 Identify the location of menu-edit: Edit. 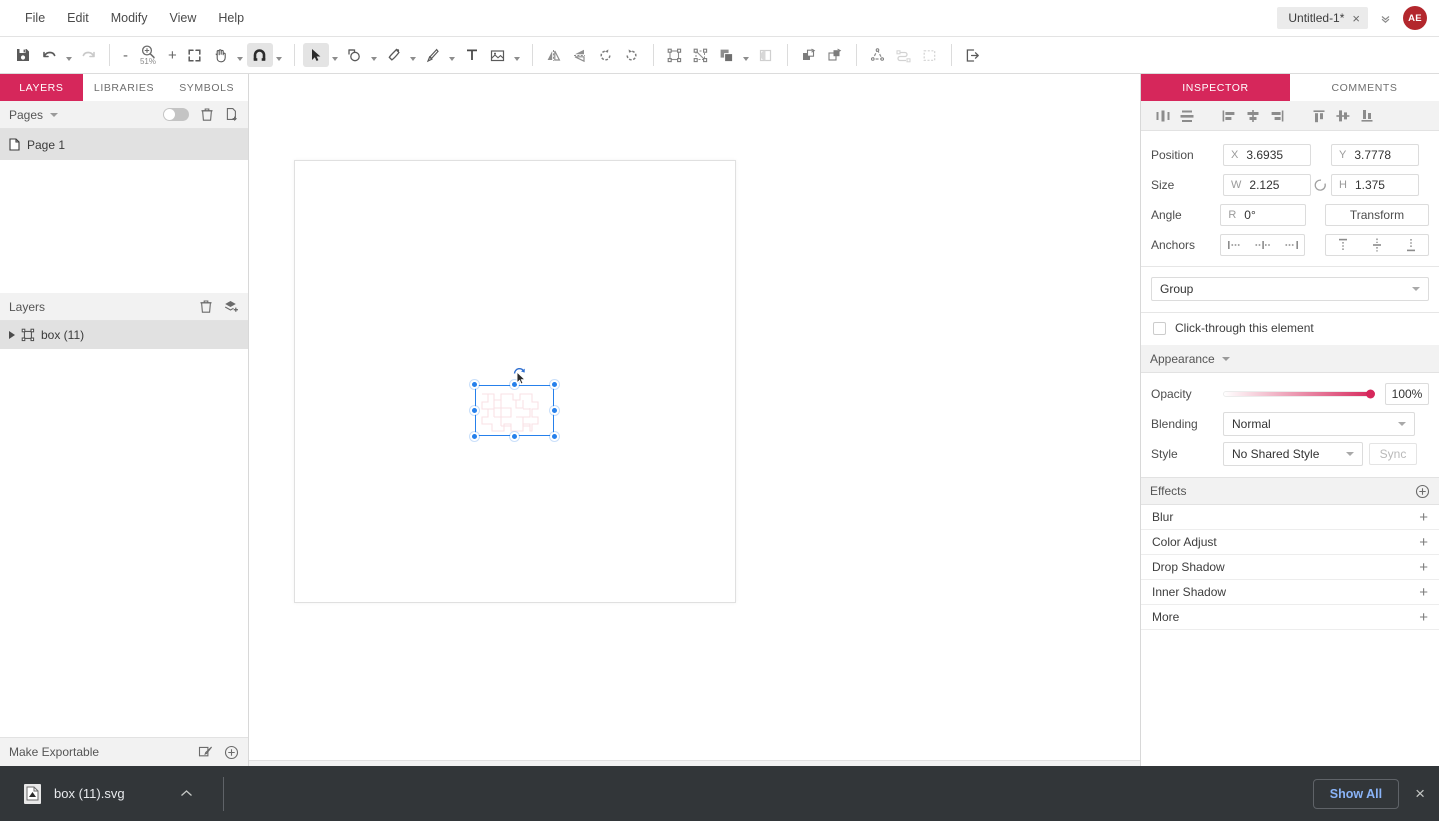
(78, 18).